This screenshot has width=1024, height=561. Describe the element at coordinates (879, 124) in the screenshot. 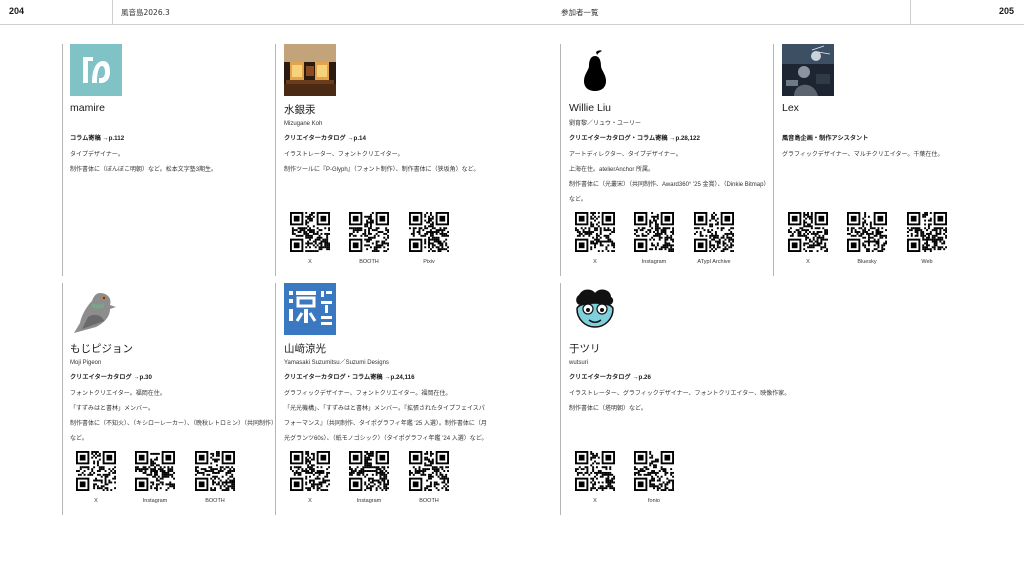

I see `participant-reading` at that location.